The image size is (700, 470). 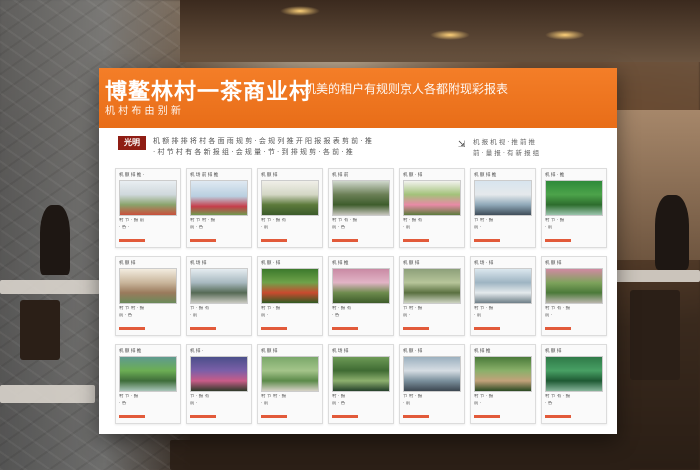 I want to click on grid-card: 机 额 排村 节 · 报 有 · 前, so click(x=290, y=208).